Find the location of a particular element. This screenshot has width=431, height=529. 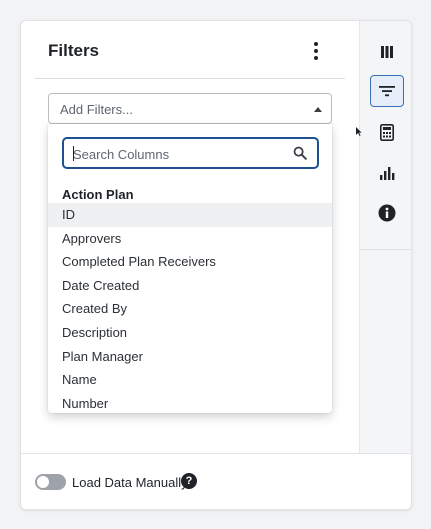

footer-divider is located at coordinates (216, 453).